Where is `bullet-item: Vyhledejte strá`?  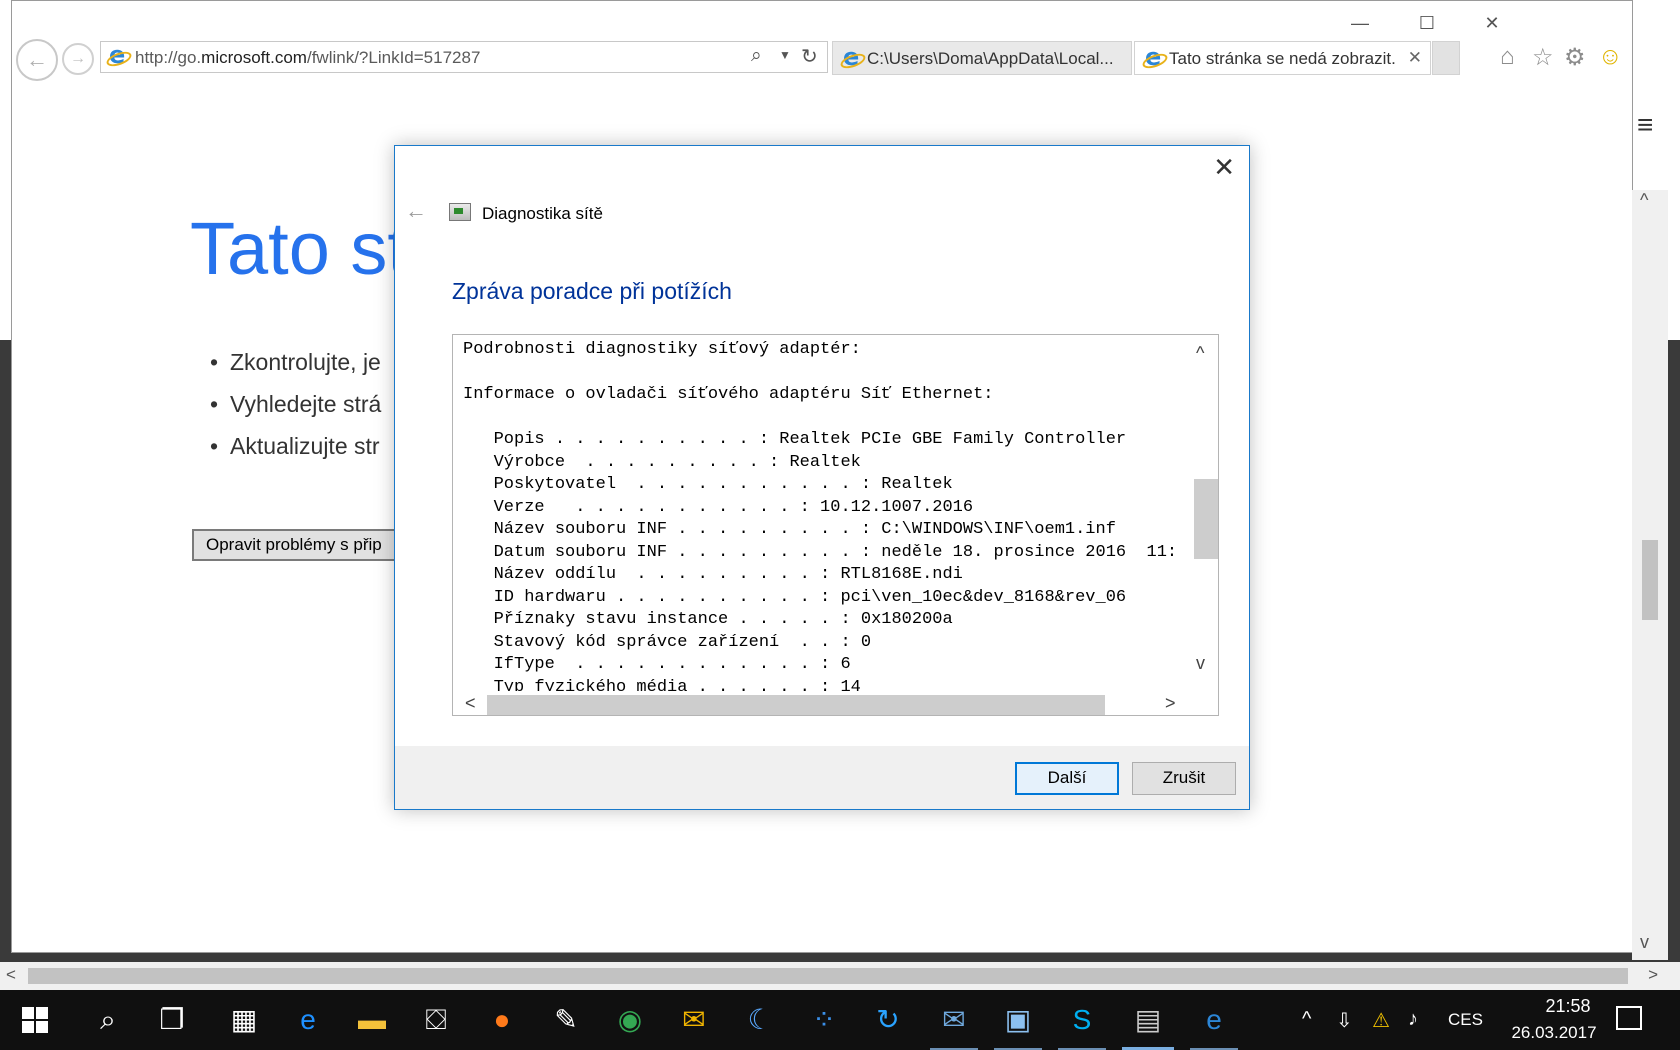
bullet-item: Vyhledejte strá is located at coordinates (295, 404).